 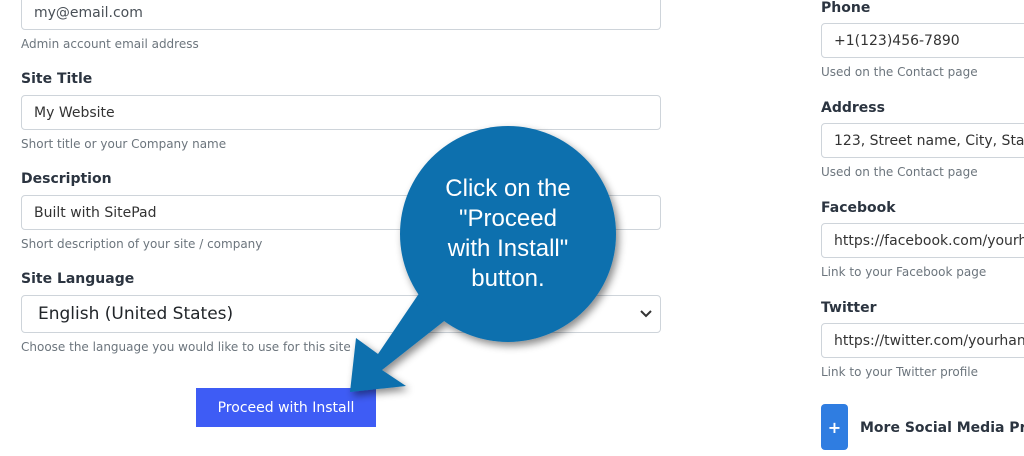 I want to click on callout-line-3: with Install", so click(x=508, y=248).